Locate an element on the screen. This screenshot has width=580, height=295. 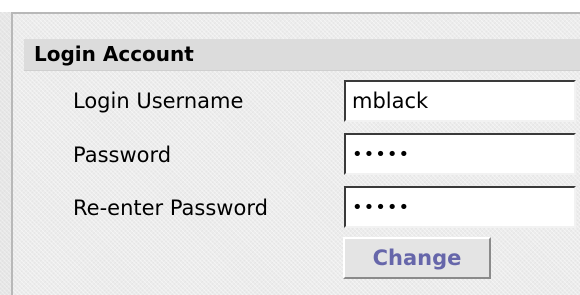
login-username-input is located at coordinates (460, 101).